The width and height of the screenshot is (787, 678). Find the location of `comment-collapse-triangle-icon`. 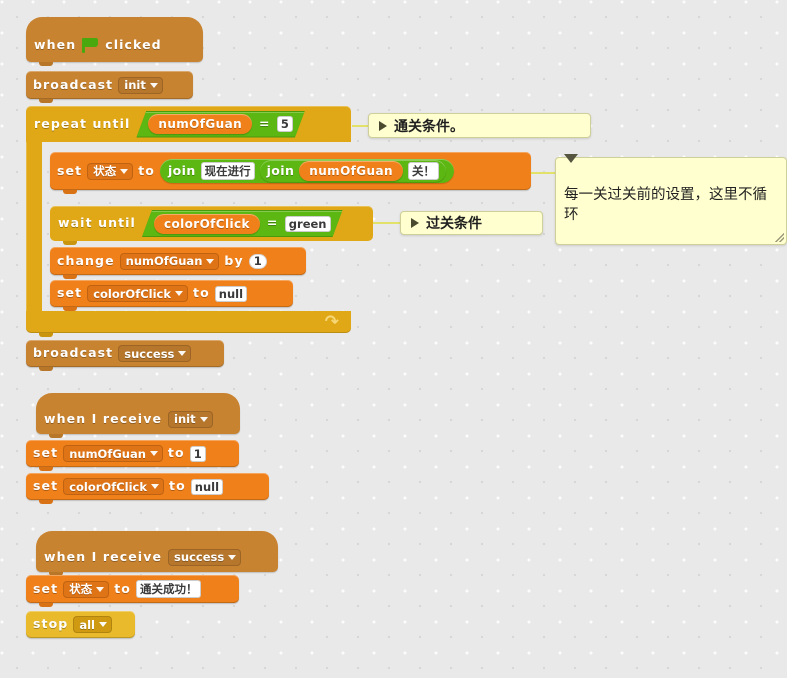

comment-collapse-triangle-icon is located at coordinates (571, 168).